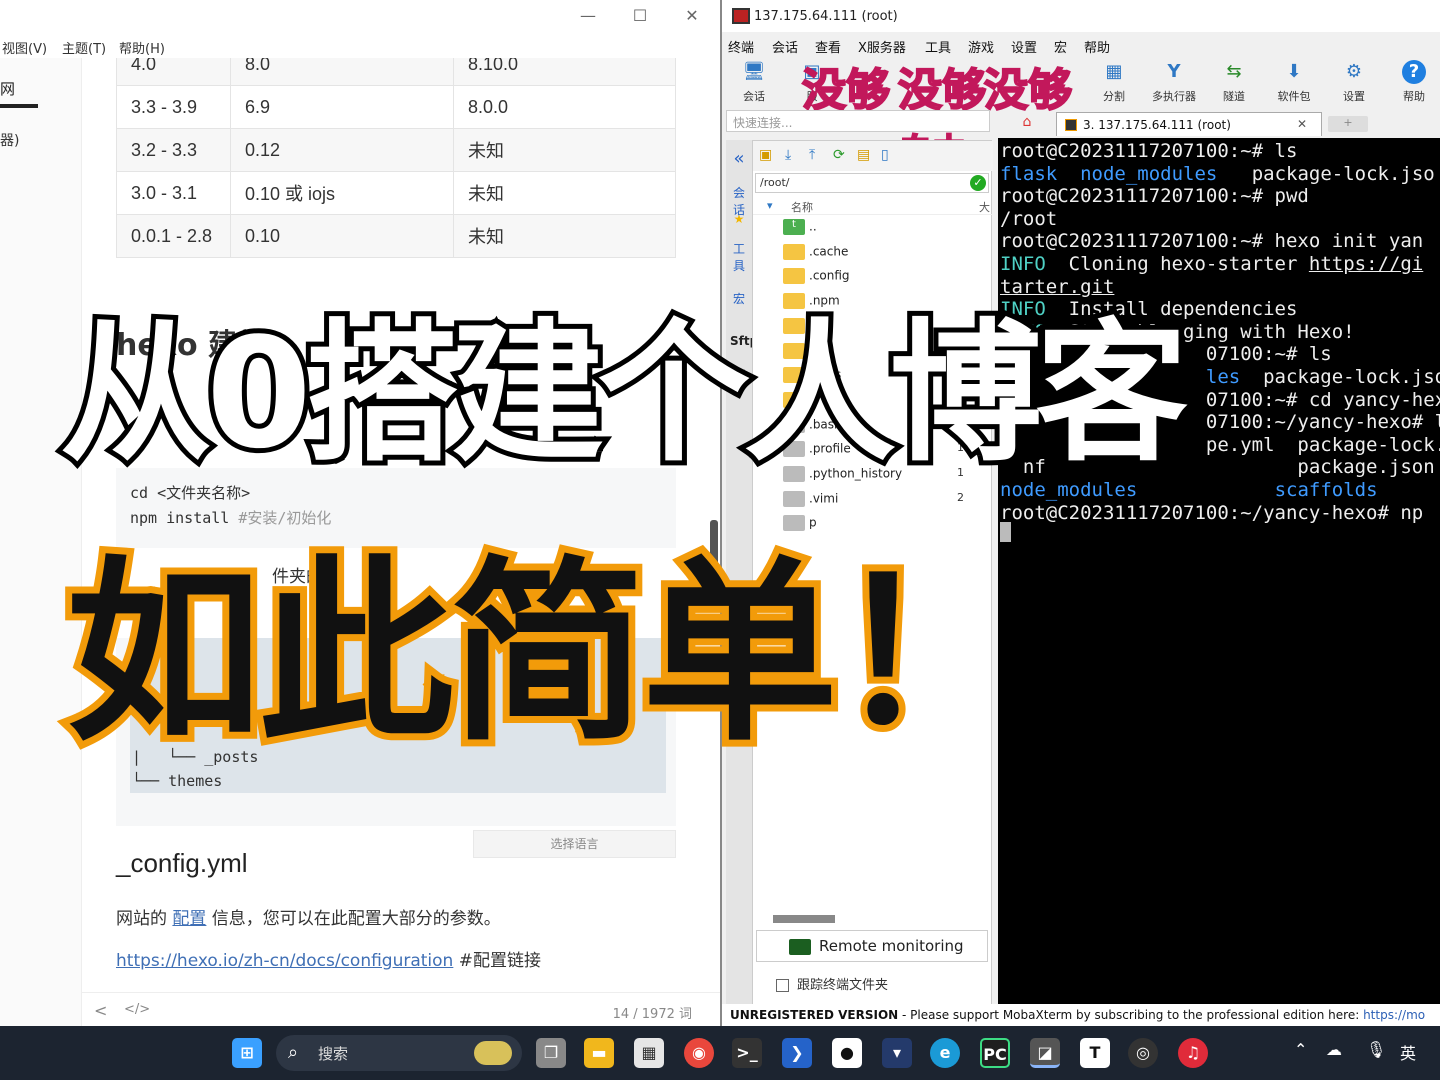 This screenshot has height=1080, width=1440. Describe the element at coordinates (1376, 1049) in the screenshot. I see `microphone-icon: 🎙` at that location.